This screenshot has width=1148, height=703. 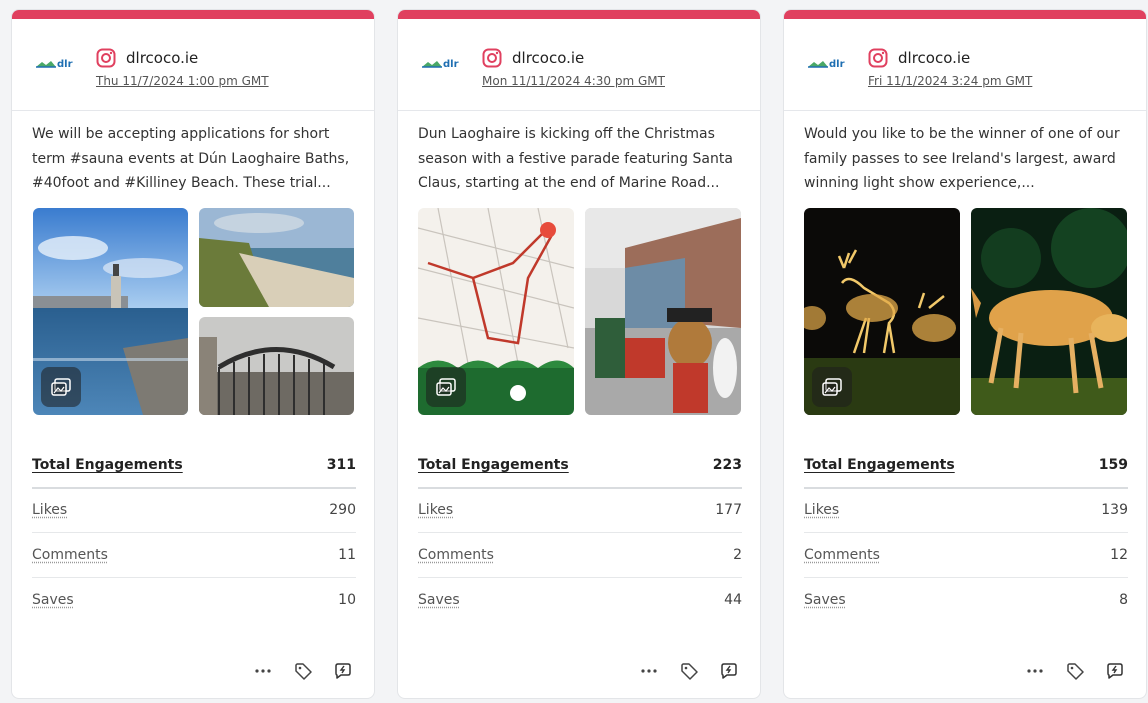 I want to click on post-date-link: Fri 11/1/2024 3:24 pm GMT, so click(x=950, y=81).